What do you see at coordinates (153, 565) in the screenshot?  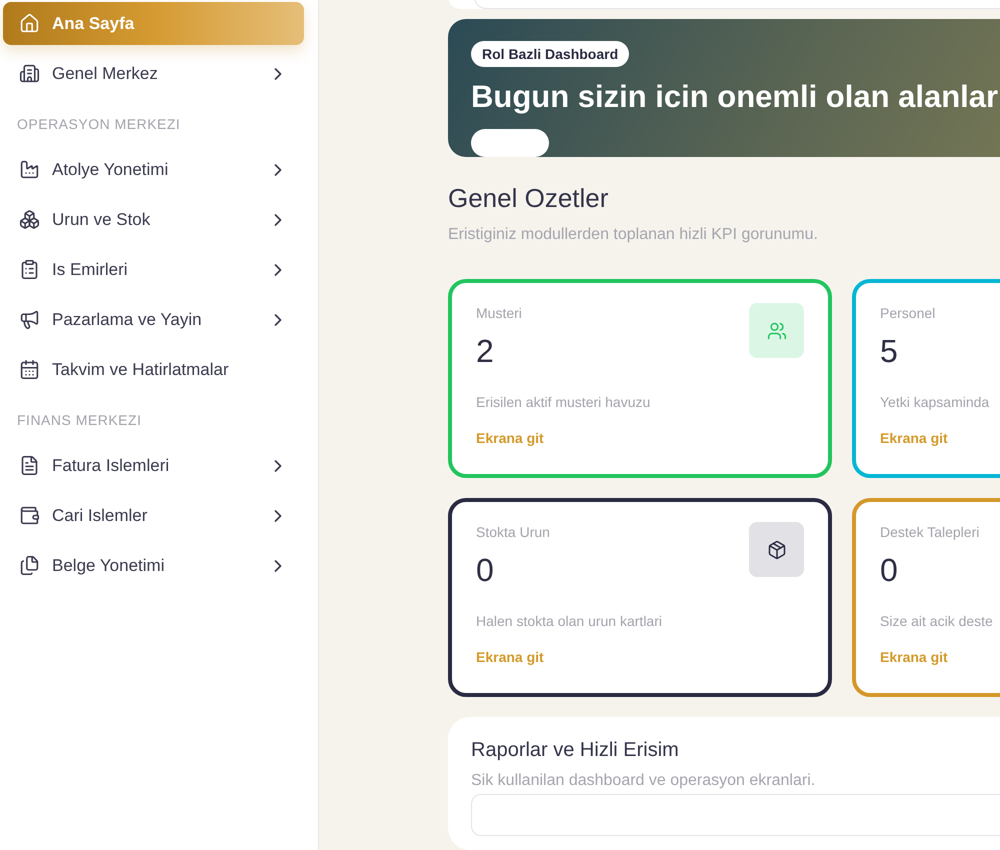 I see `sidebar-item: Belge Yonetimi` at bounding box center [153, 565].